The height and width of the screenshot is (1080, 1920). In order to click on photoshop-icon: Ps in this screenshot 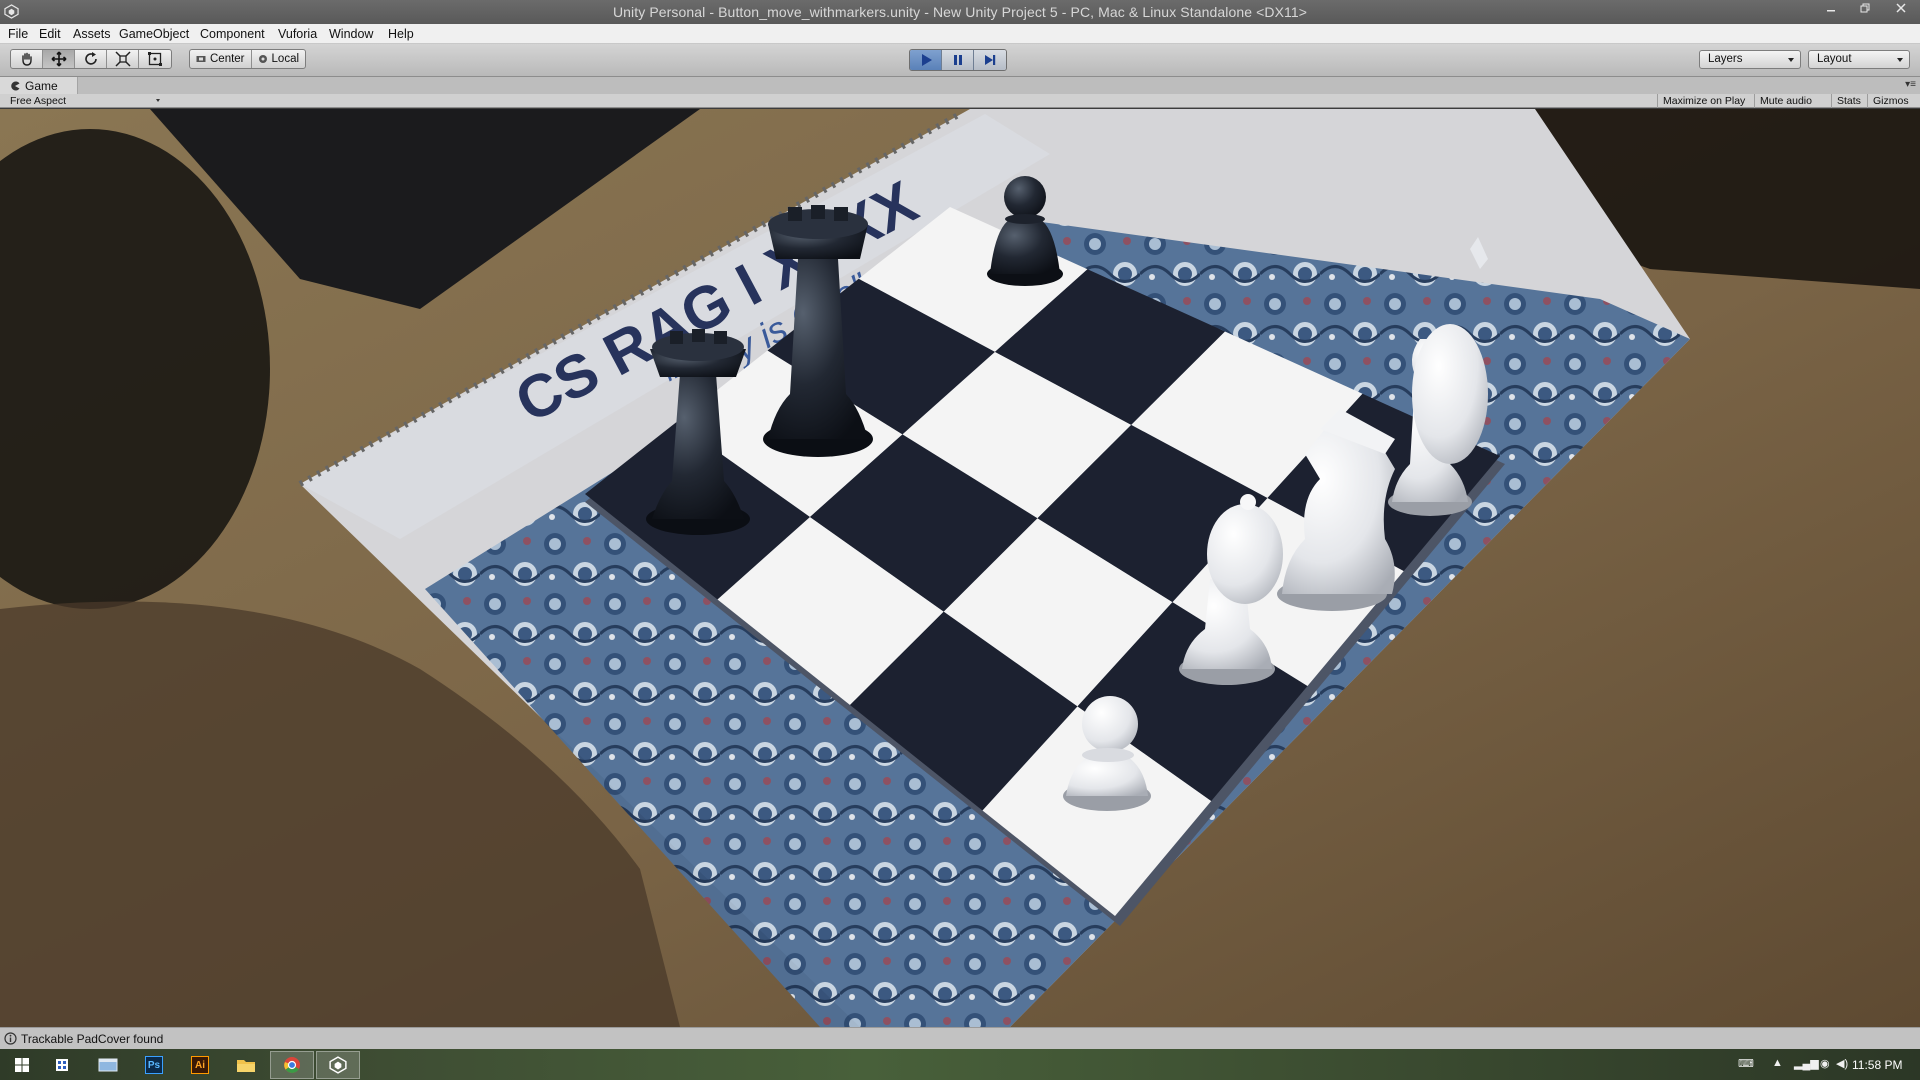, I will do `click(154, 1065)`.